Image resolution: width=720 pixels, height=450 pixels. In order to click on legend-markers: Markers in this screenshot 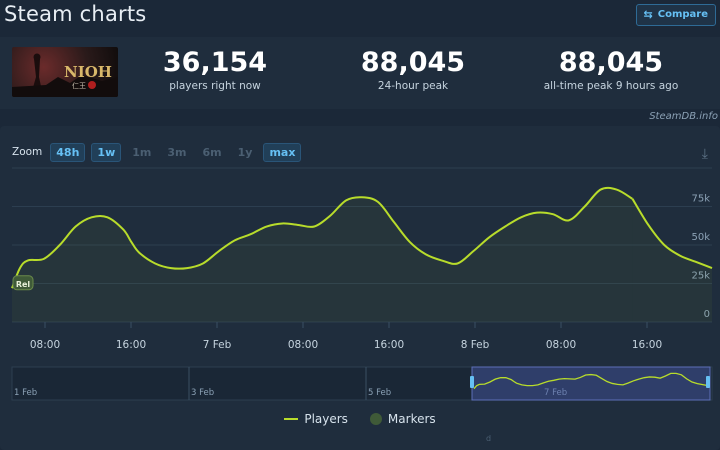, I will do `click(402, 419)`.